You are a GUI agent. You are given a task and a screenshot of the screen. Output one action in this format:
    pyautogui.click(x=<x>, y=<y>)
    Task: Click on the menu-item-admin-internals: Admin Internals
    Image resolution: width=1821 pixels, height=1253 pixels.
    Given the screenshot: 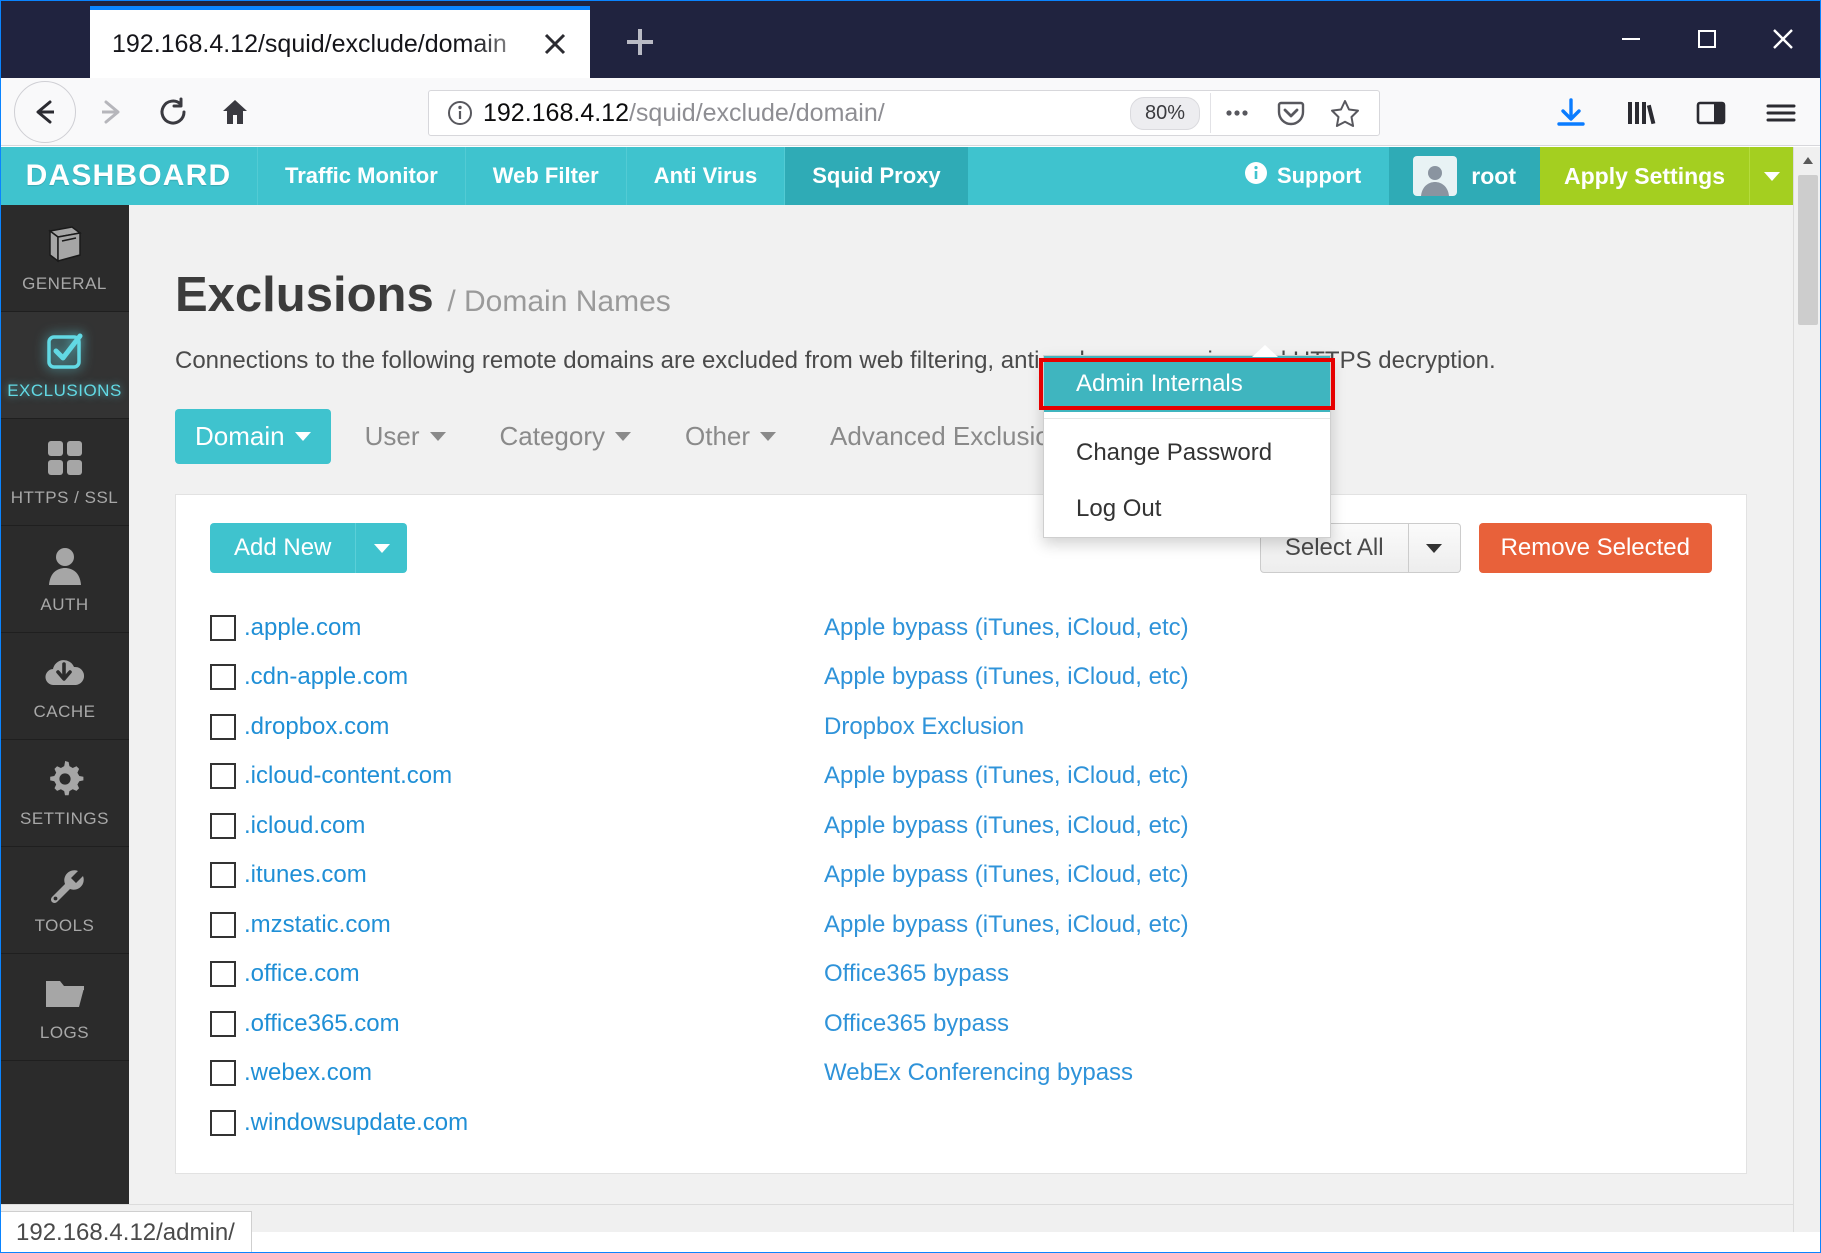 What is the action you would take?
    pyautogui.click(x=1187, y=384)
    